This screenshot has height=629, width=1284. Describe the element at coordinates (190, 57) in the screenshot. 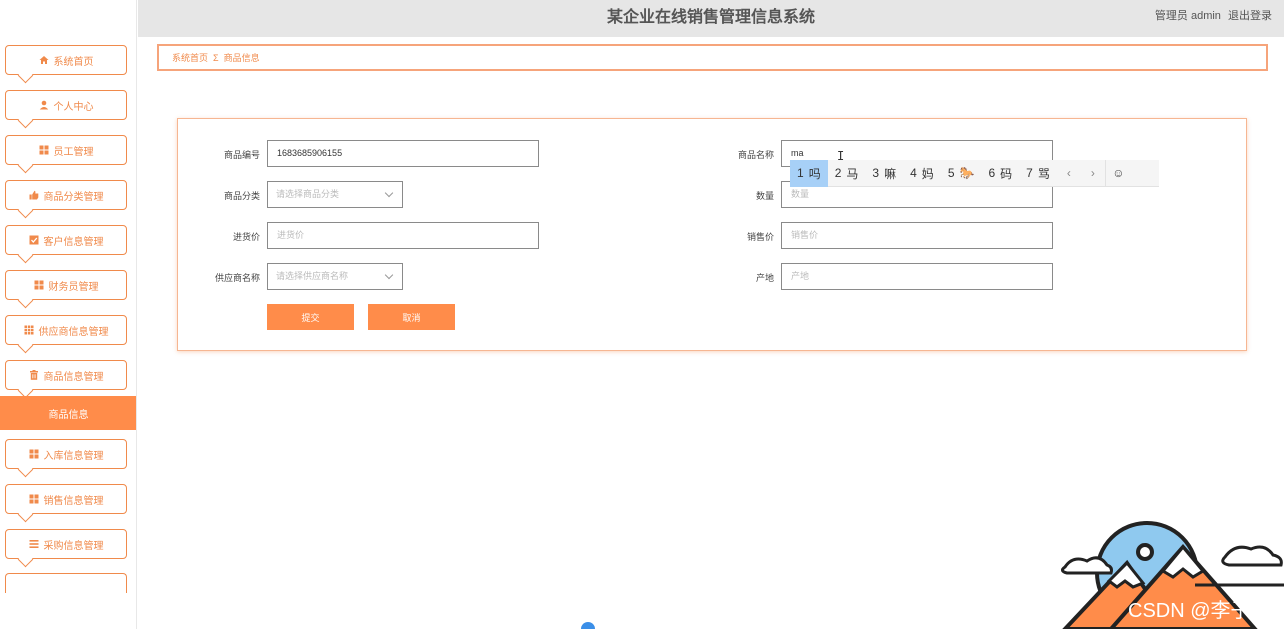

I see `breadcrumb-home: 系统首页` at that location.